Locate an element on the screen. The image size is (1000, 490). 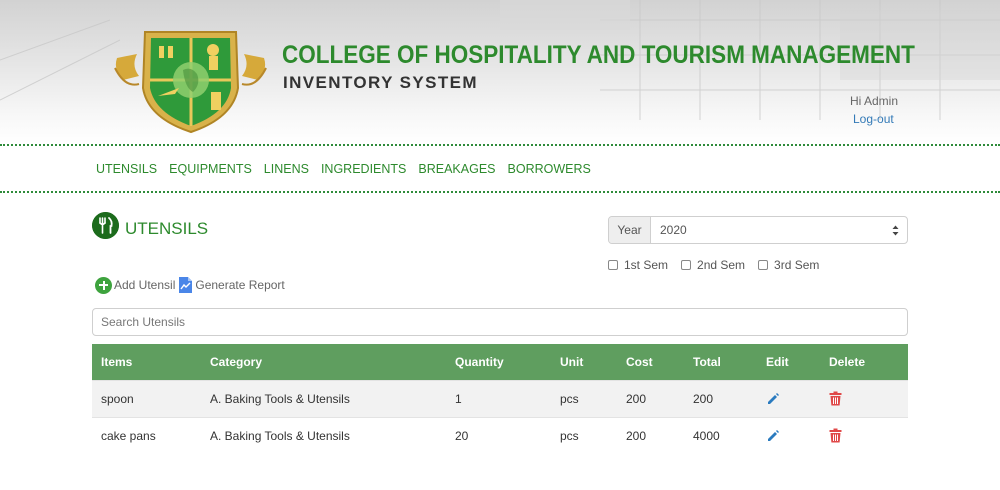
sem-option-2nd: 2nd Sem is located at coordinates (713, 265).